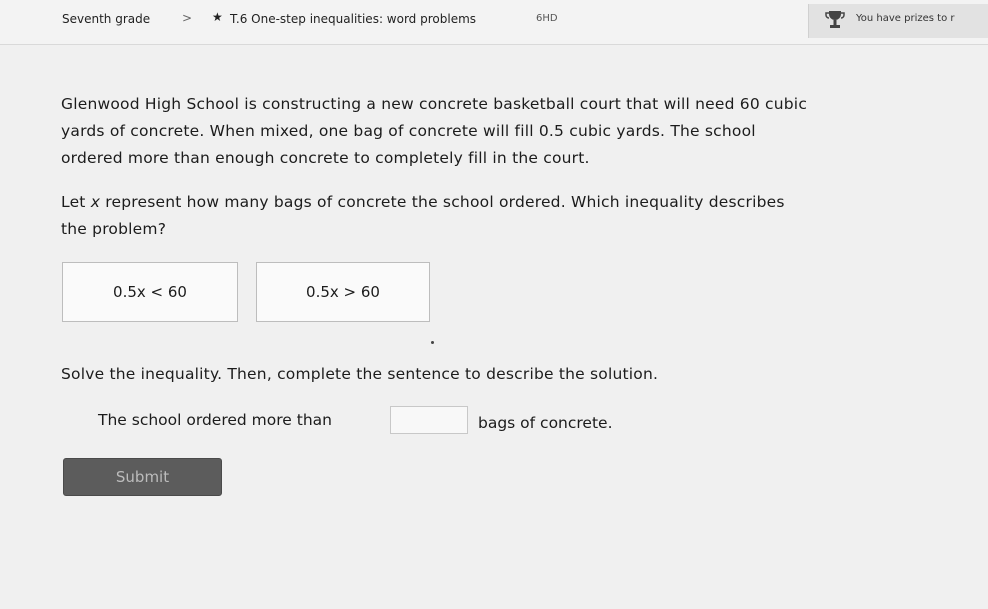 The height and width of the screenshot is (609, 988). What do you see at coordinates (835, 19) in the screenshot?
I see `trophy-icon` at bounding box center [835, 19].